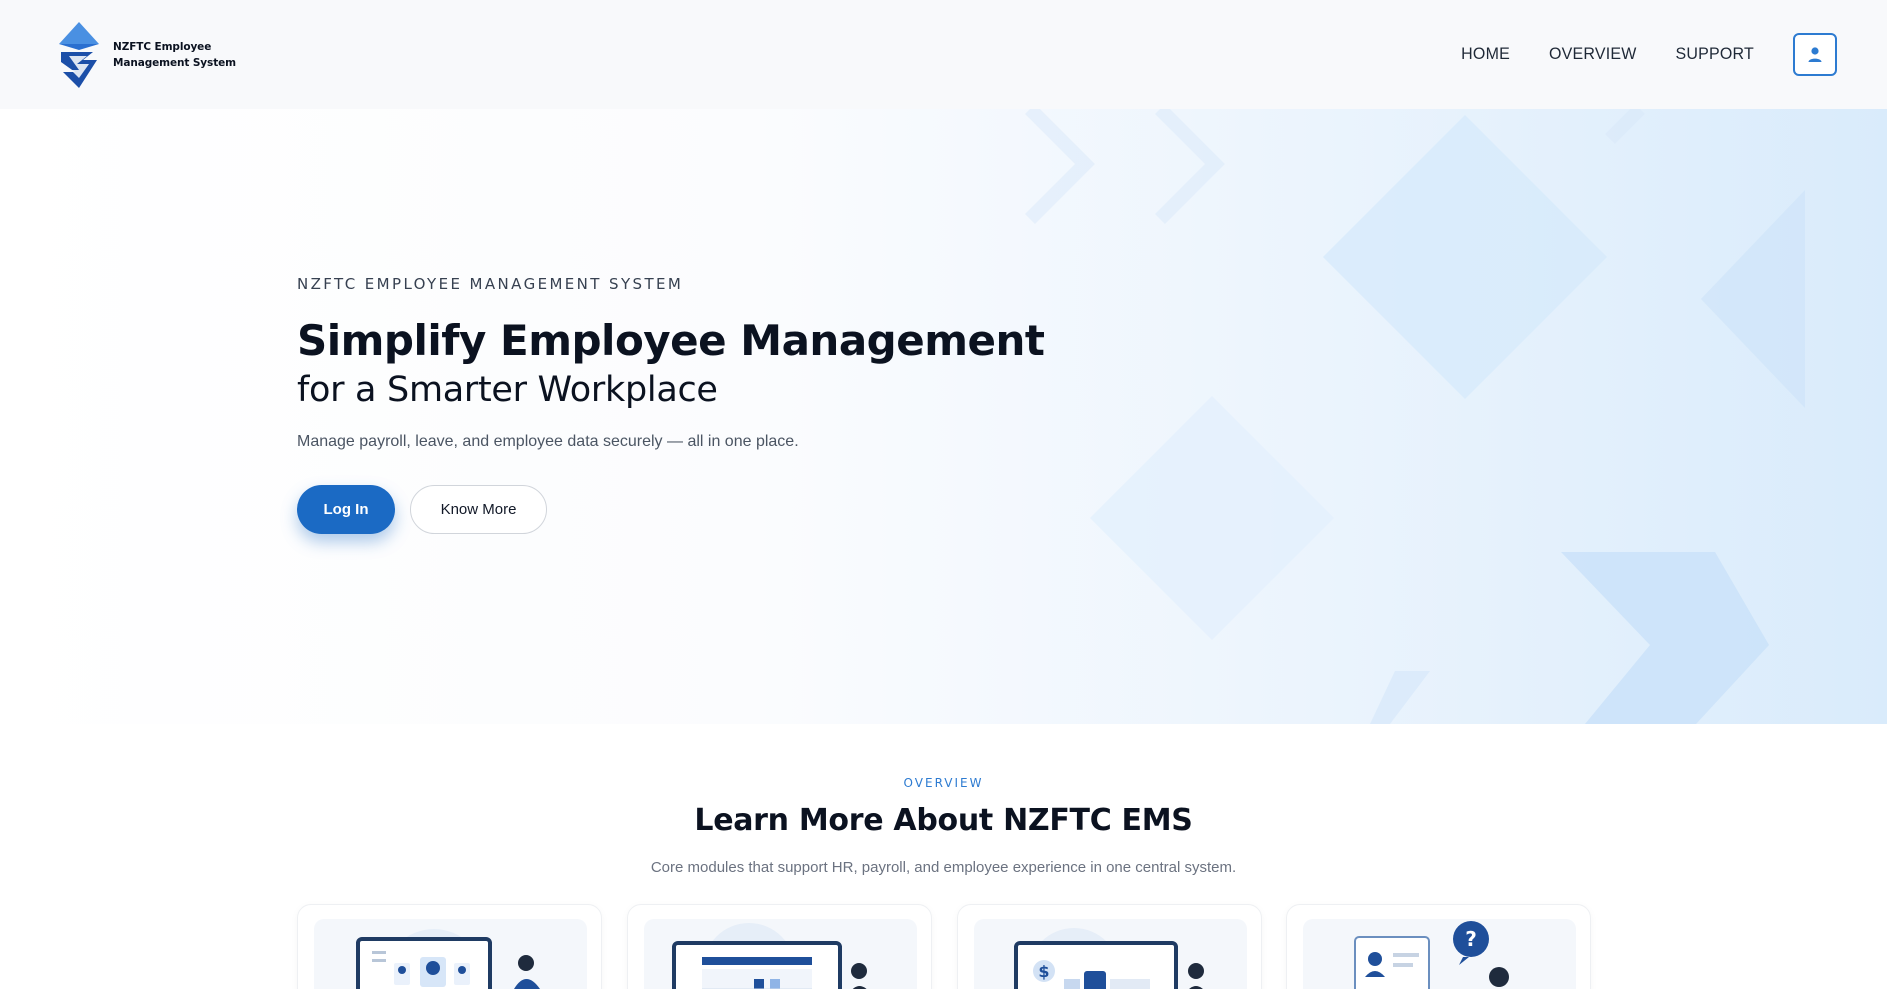  I want to click on nav-overview: OVERVIEW, so click(1593, 54).